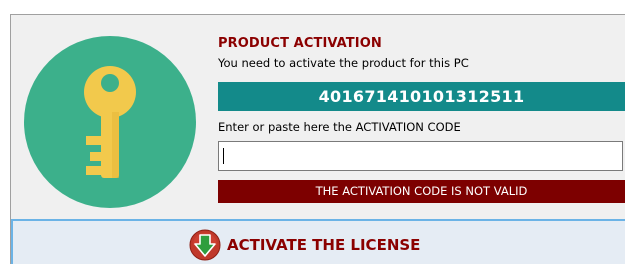 The width and height of the screenshot is (625, 264). Describe the element at coordinates (5, 132) in the screenshot. I see `window-left-margin` at that location.